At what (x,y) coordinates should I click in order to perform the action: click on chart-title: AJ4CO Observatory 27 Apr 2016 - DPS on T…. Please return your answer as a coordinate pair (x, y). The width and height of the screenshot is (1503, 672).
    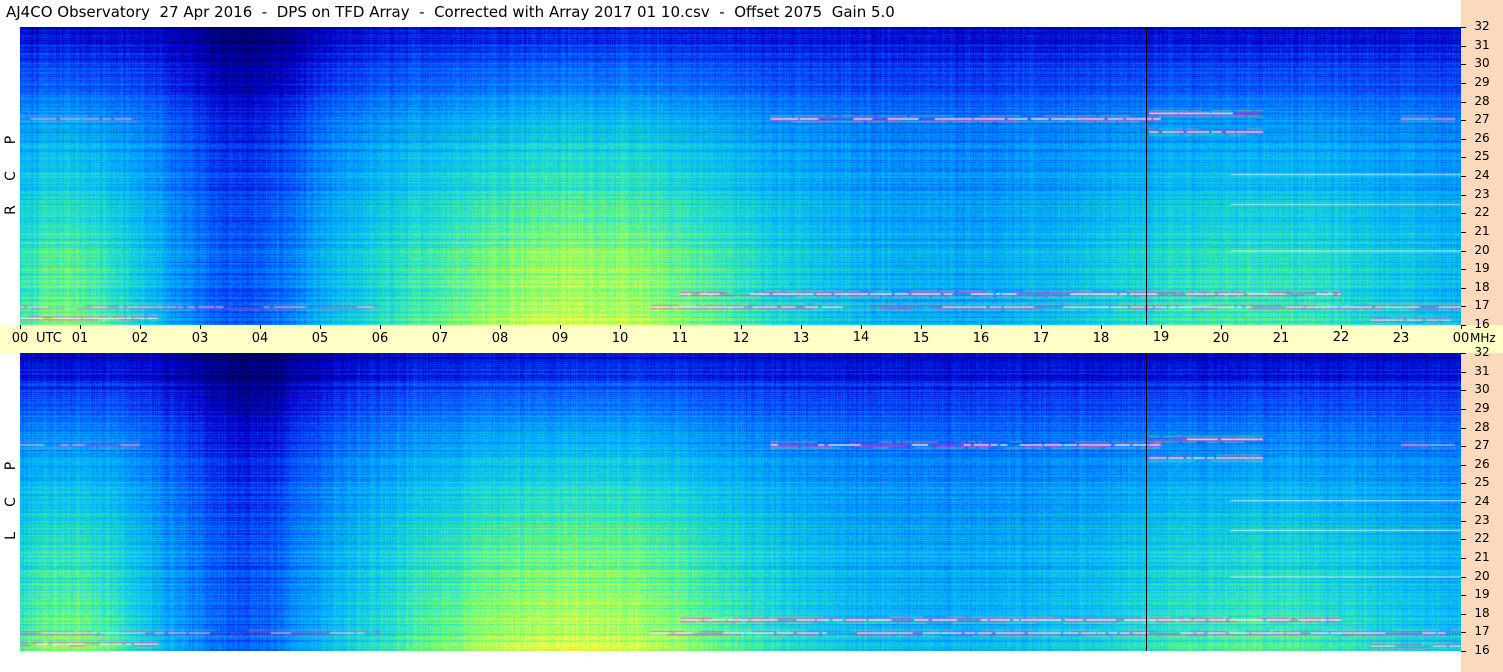
    Looking at the image, I should click on (450, 12).